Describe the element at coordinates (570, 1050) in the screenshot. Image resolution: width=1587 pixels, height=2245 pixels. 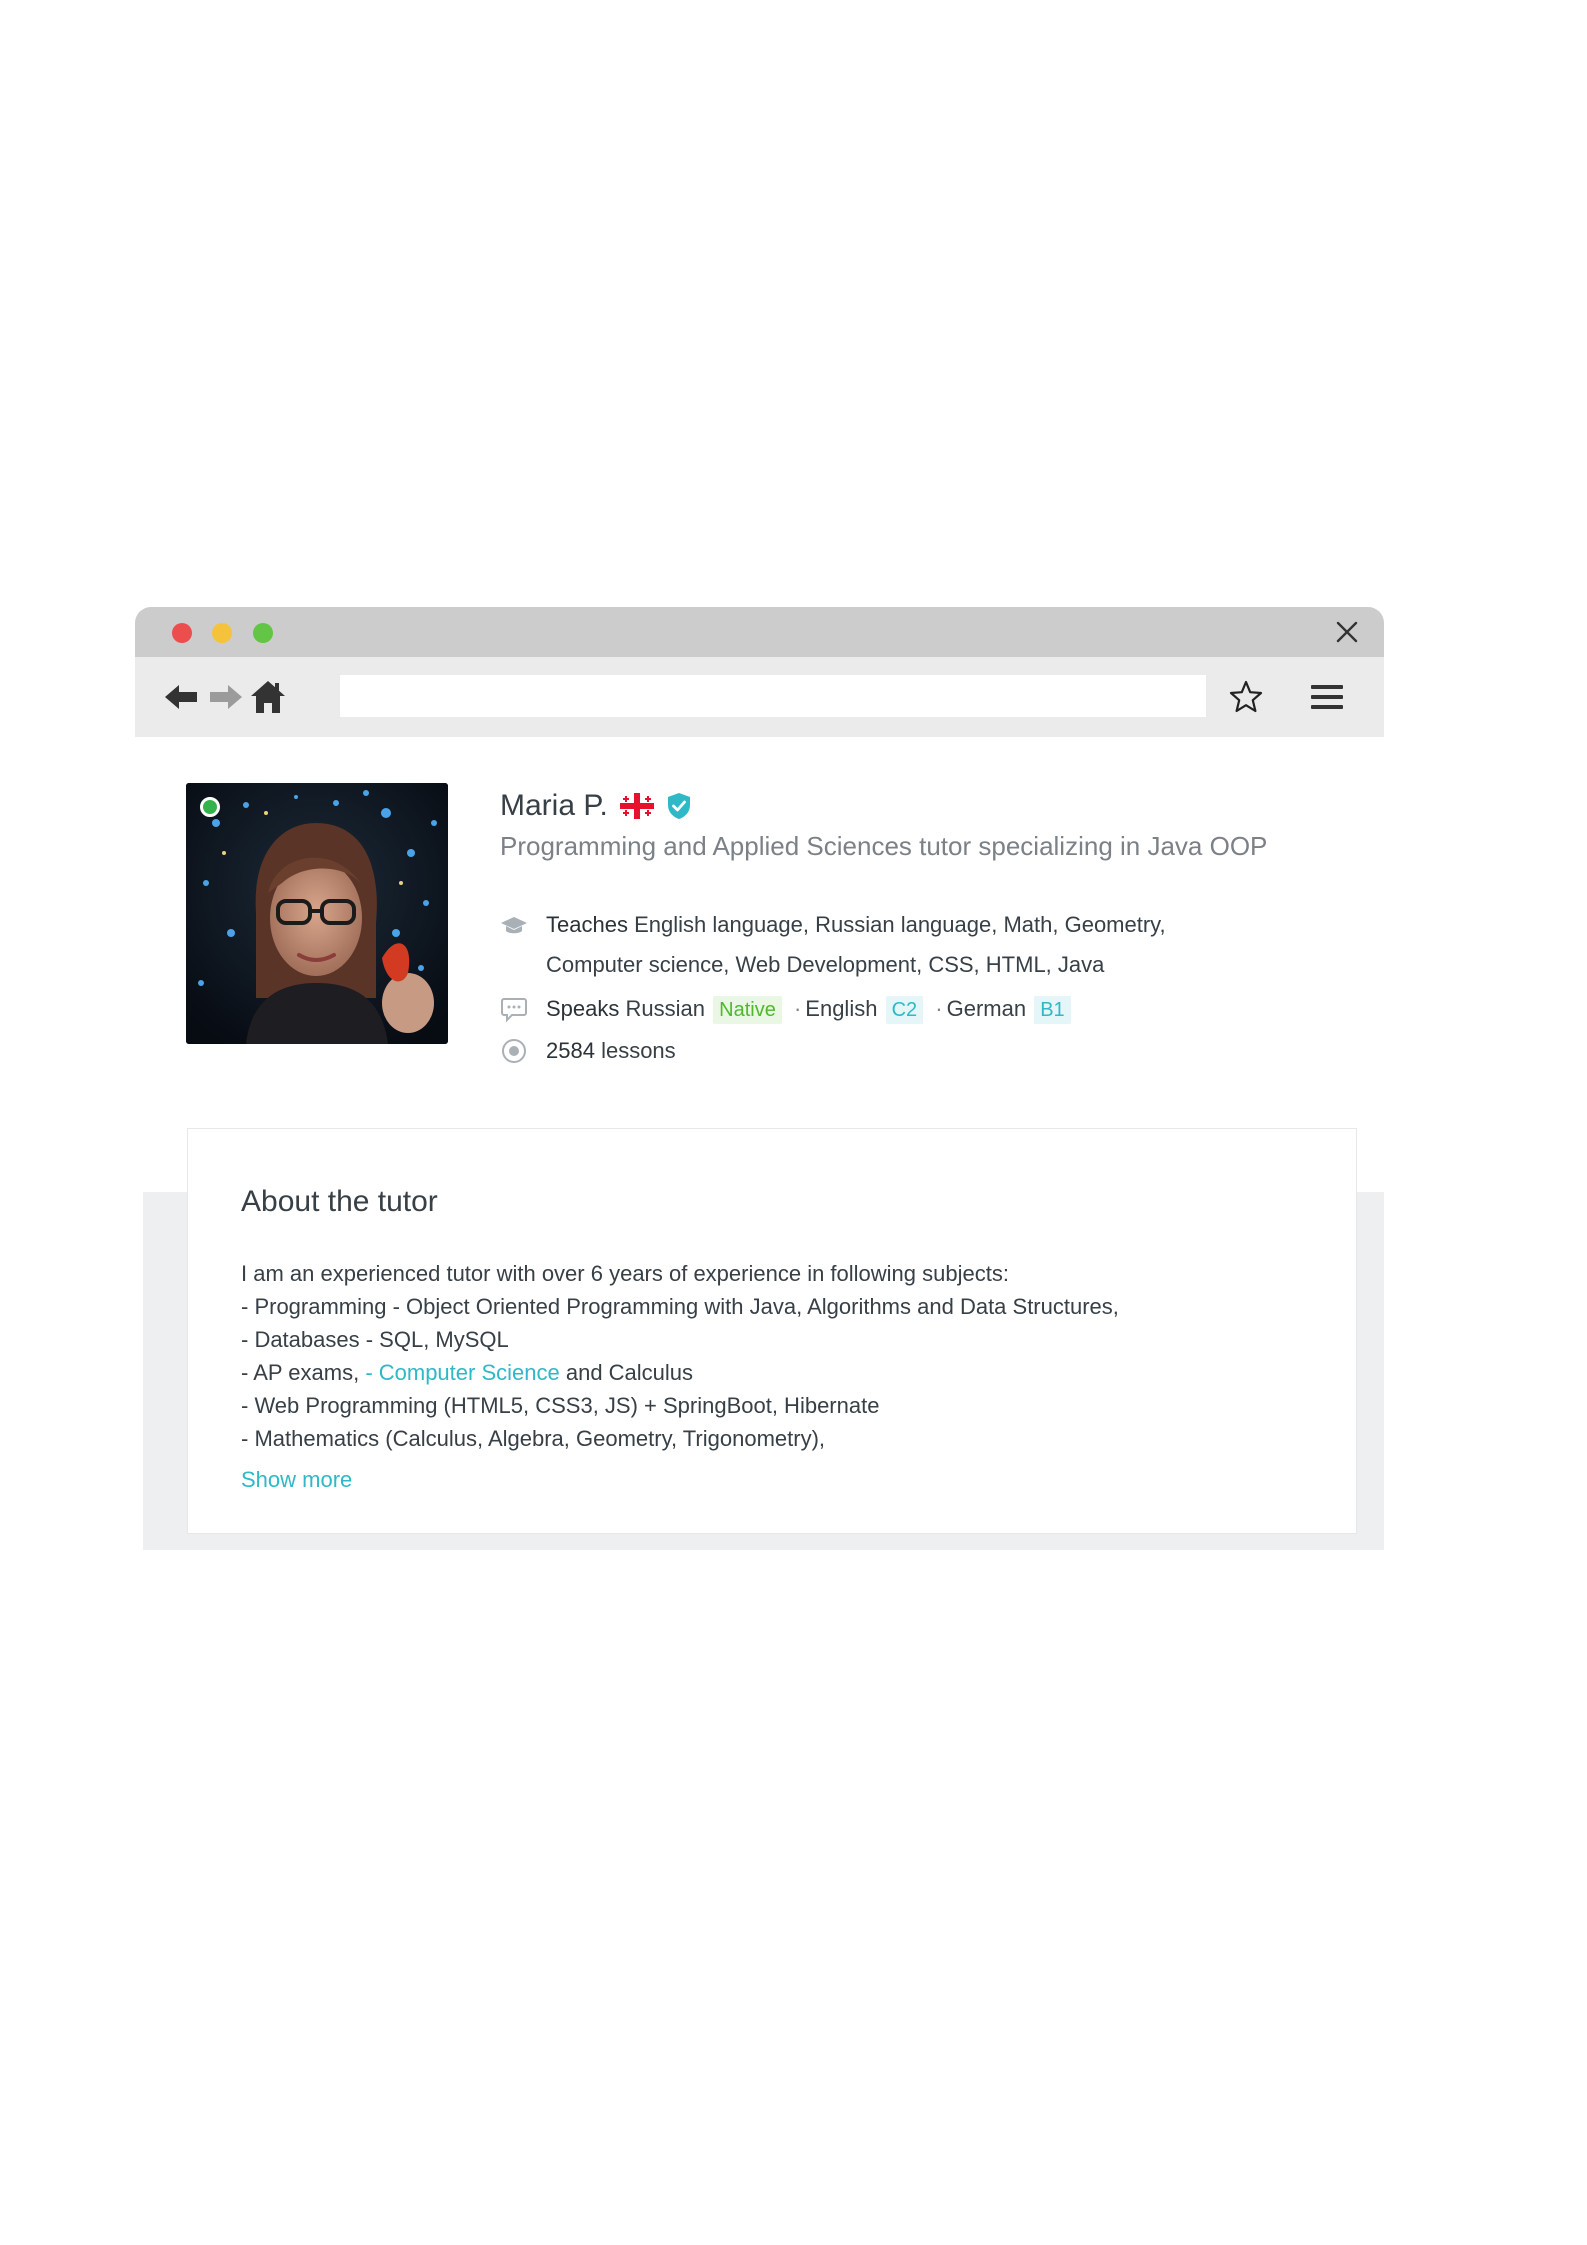
I see `lessons-count: 2584` at that location.